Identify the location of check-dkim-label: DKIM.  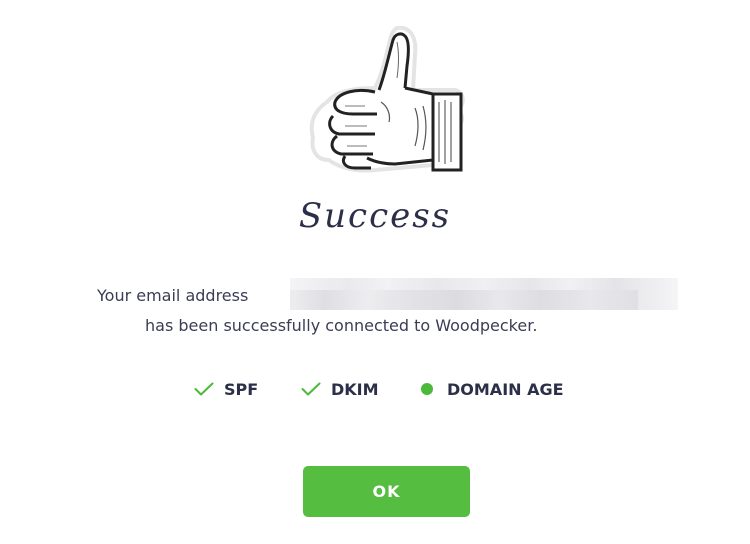
(355, 389).